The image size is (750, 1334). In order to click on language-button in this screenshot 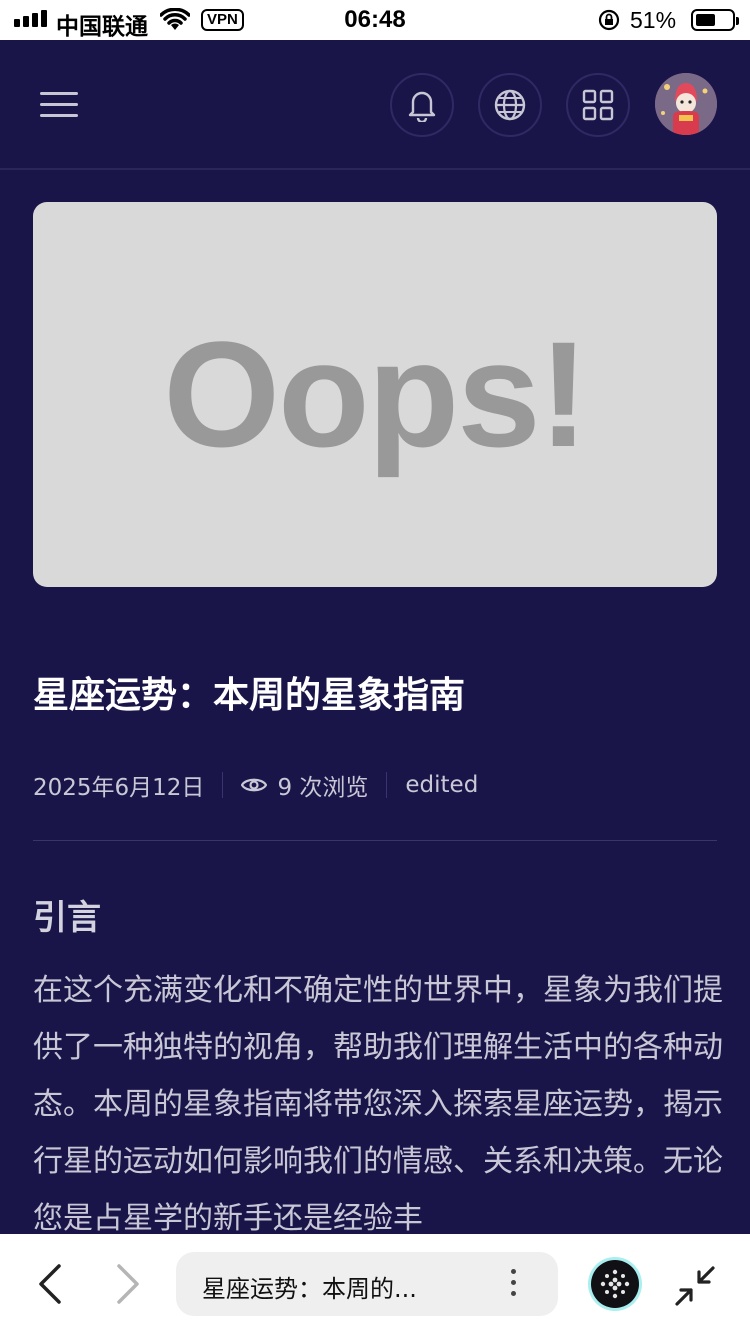, I will do `click(510, 105)`.